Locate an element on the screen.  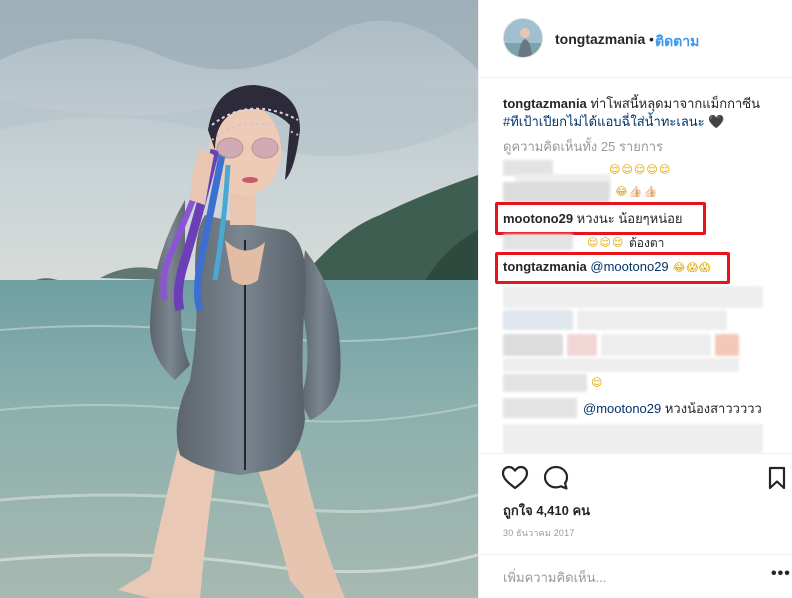
comment-row: @mootono29 หวงน้องสาววววว is located at coordinates (672, 409).